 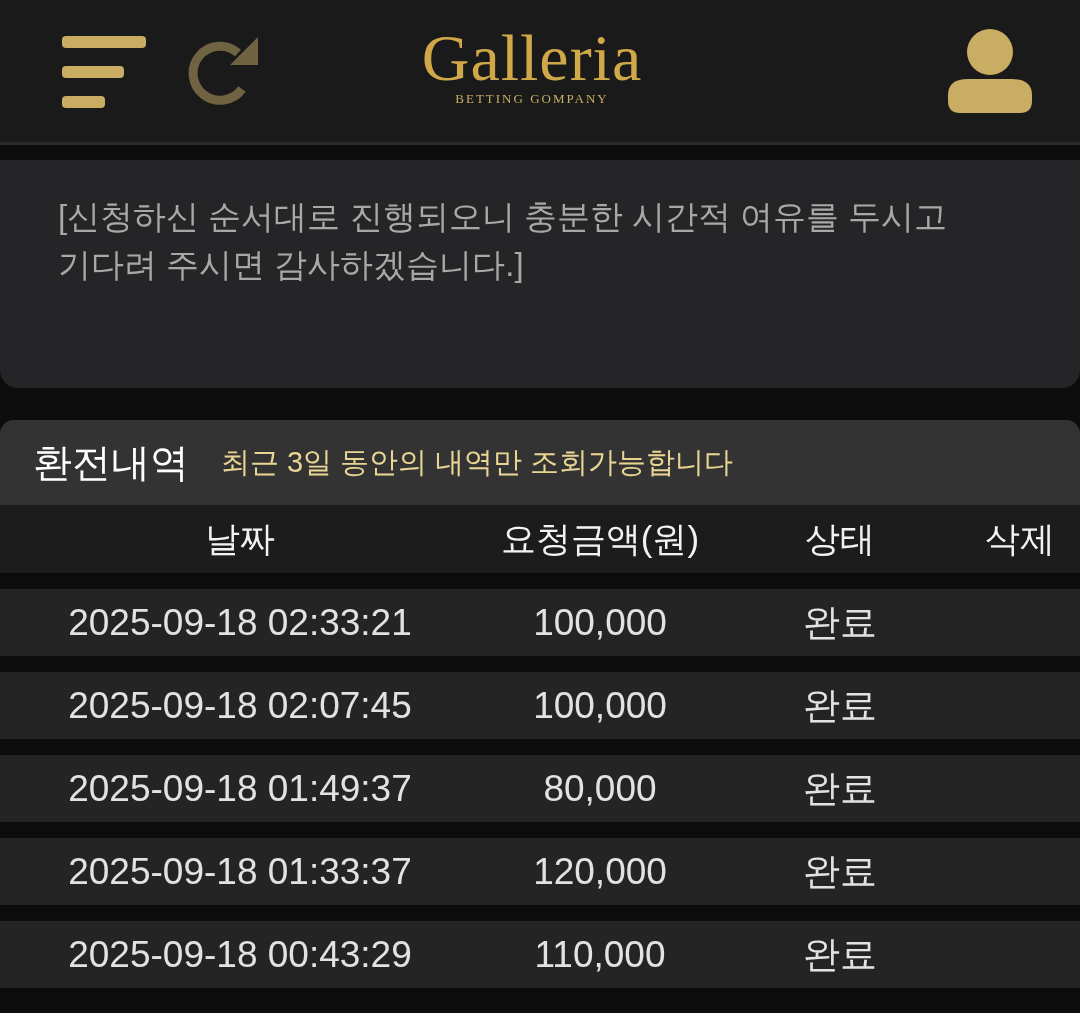 I want to click on date-cell: 2025-09-18 00:43:29, so click(x=240, y=954).